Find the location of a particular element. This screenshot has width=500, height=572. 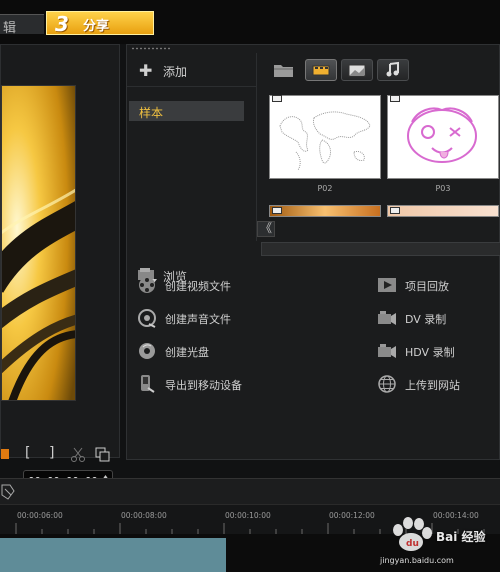

plus-icon: ✚ is located at coordinates (146, 70).